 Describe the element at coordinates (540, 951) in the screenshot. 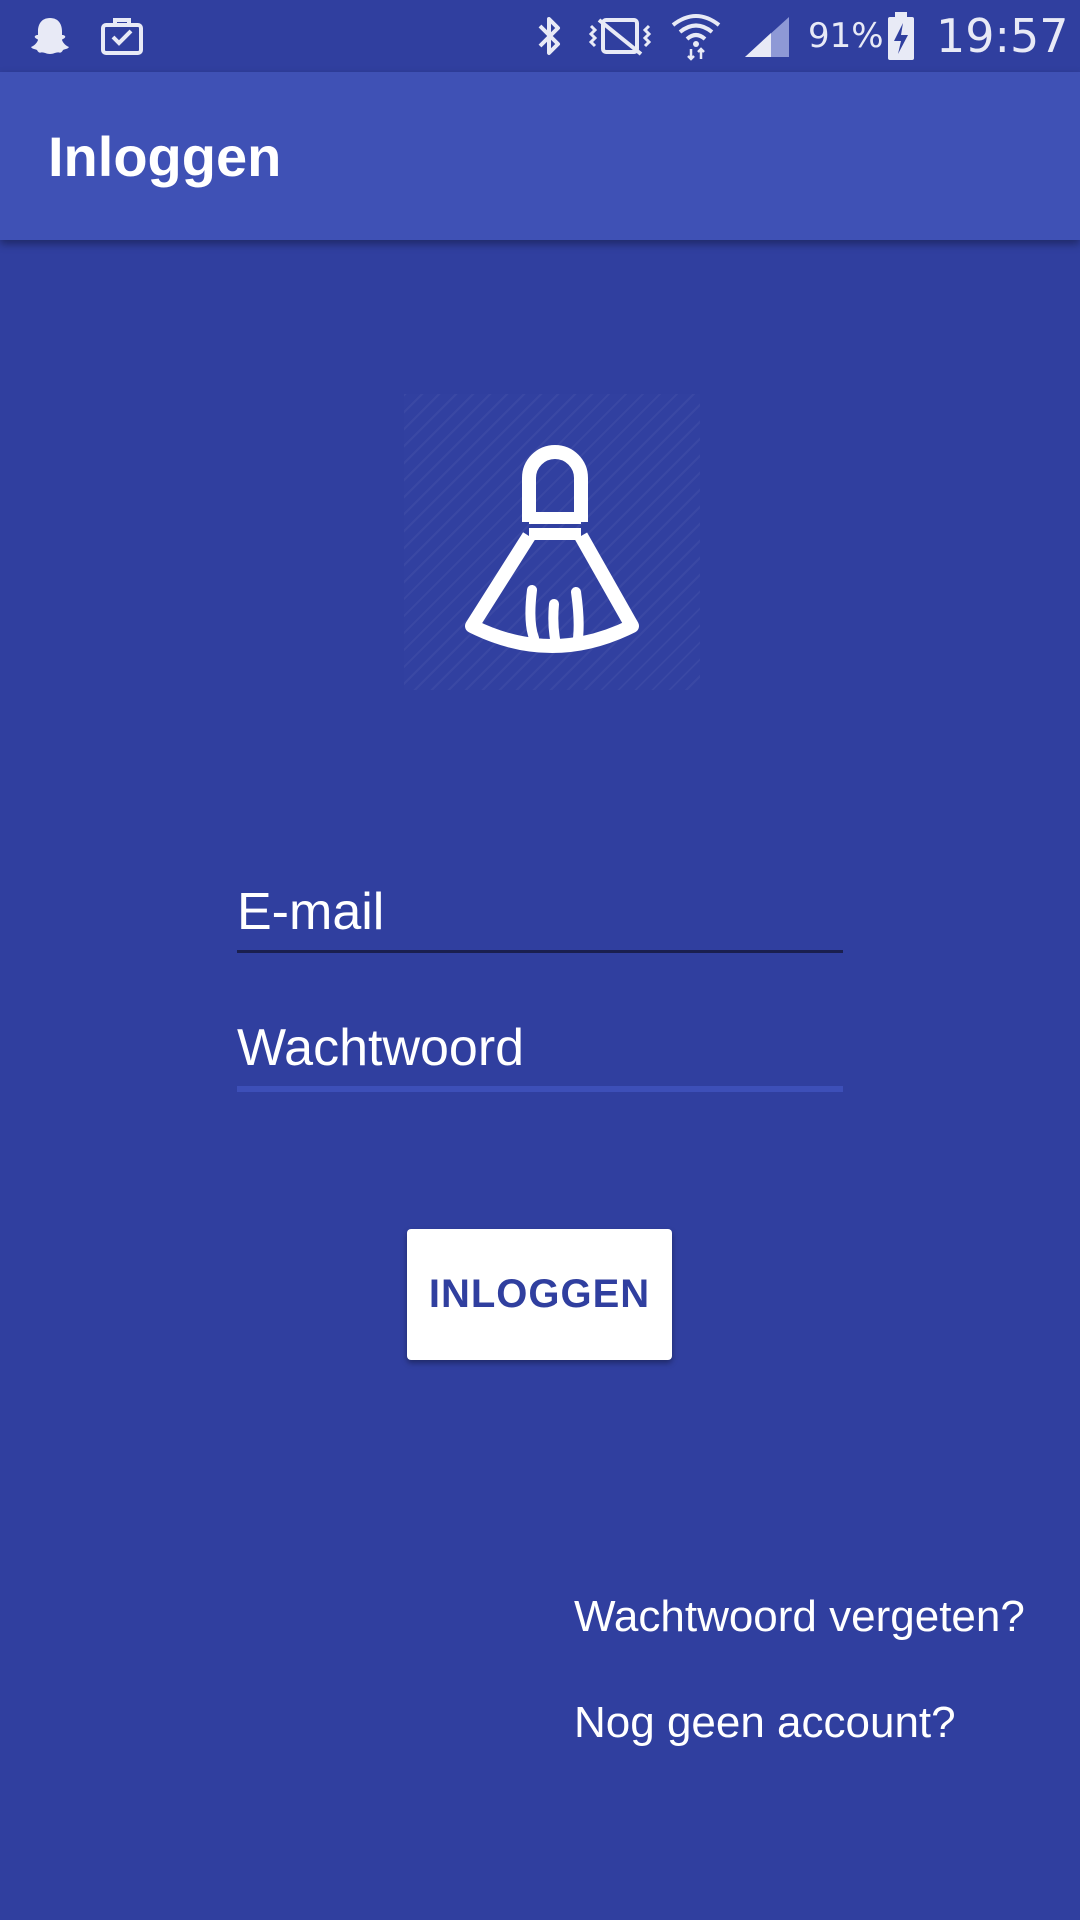

I see `email-field-underline` at that location.